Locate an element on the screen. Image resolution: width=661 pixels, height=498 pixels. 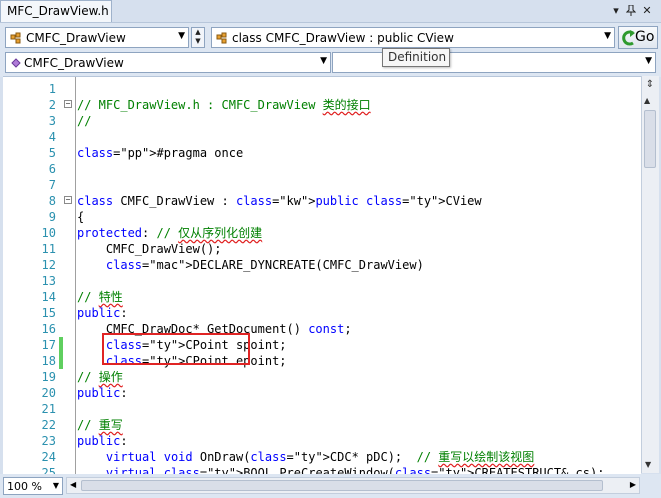
code-text: class="pp">#pragma once is located at coordinates (160, 153).